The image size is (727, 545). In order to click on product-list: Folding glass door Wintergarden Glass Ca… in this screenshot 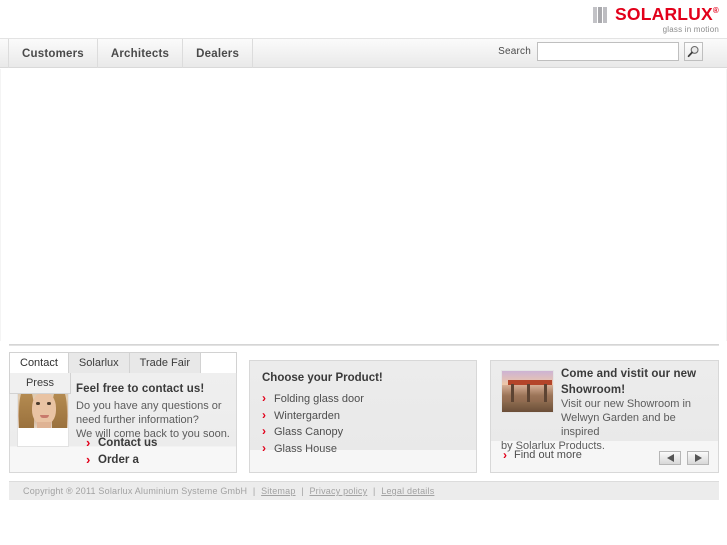, I will do `click(363, 424)`.